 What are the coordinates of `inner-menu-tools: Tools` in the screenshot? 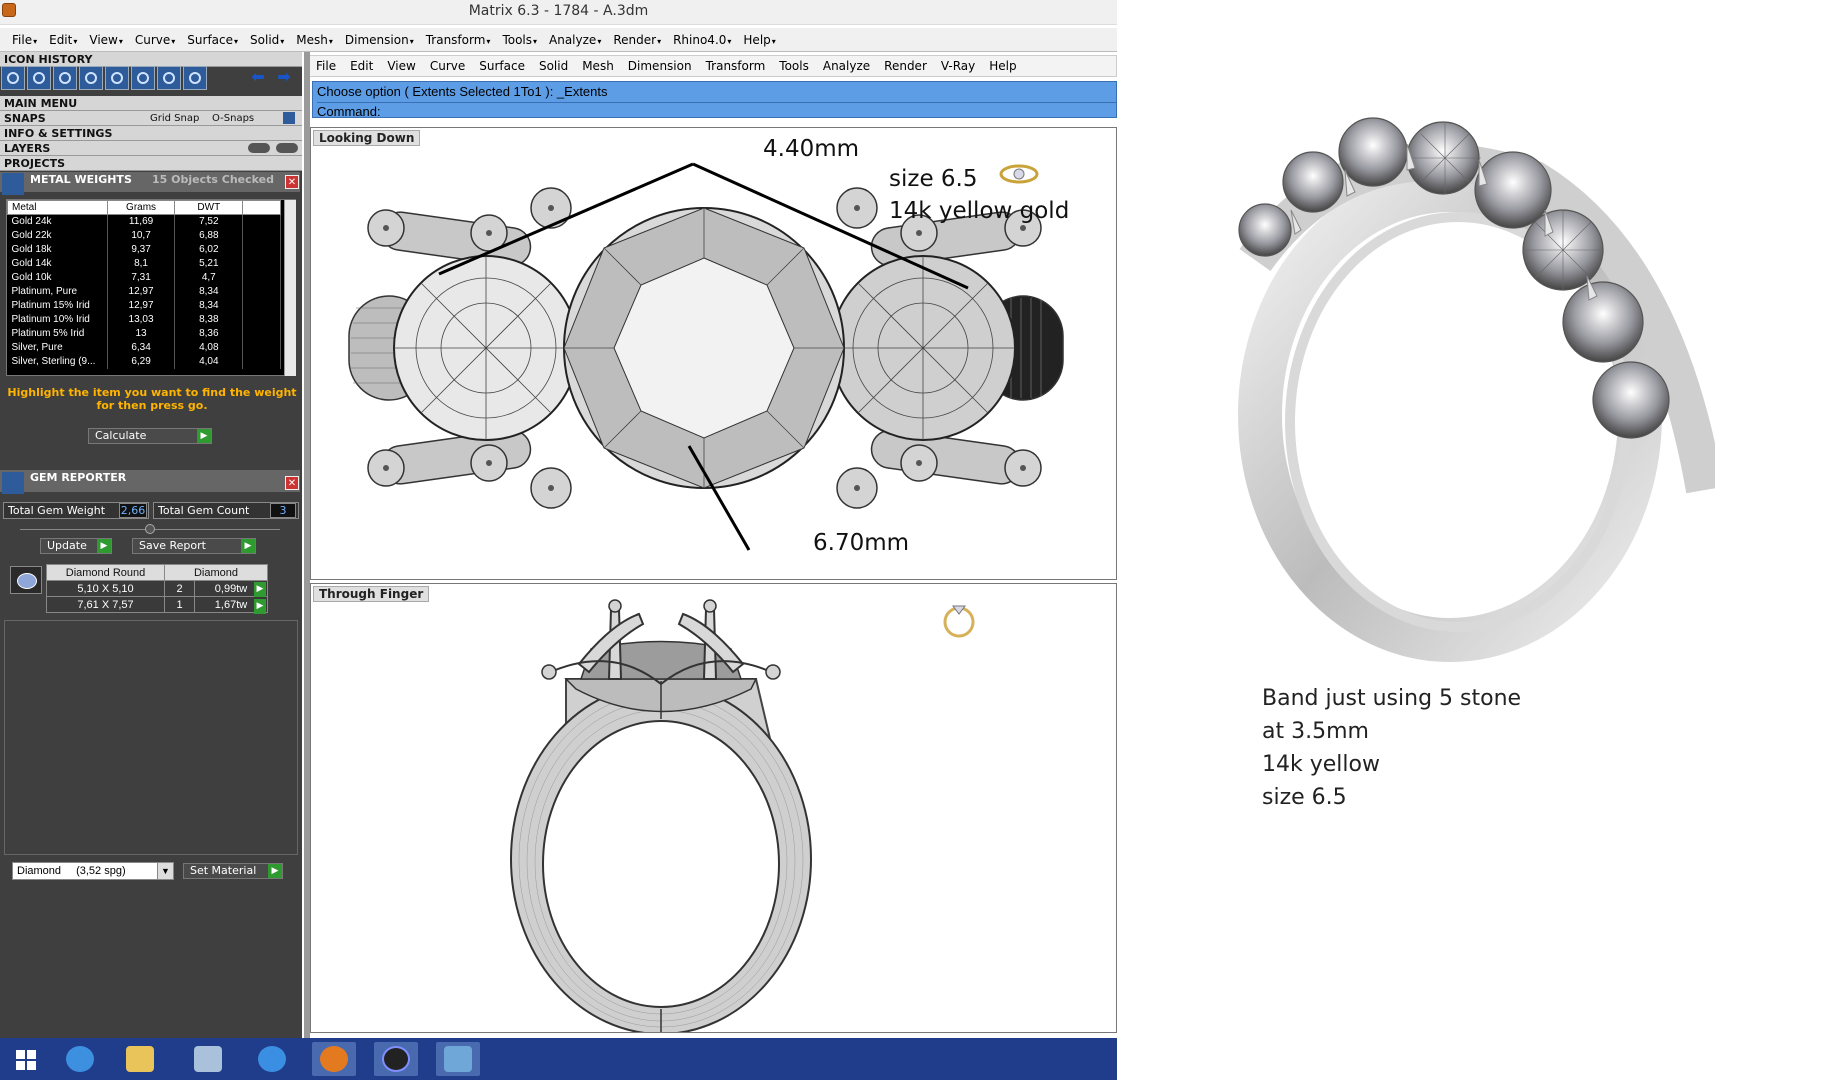 It's located at (794, 66).